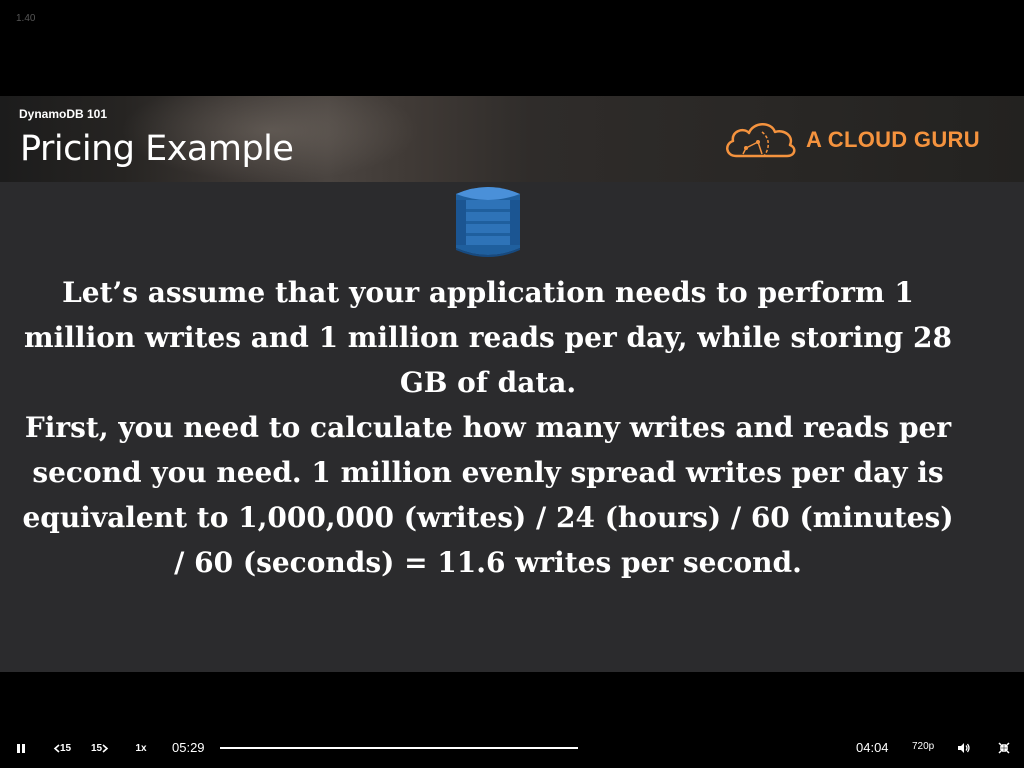 This screenshot has height=768, width=1024. What do you see at coordinates (761, 140) in the screenshot?
I see `cloud-logo-icon` at bounding box center [761, 140].